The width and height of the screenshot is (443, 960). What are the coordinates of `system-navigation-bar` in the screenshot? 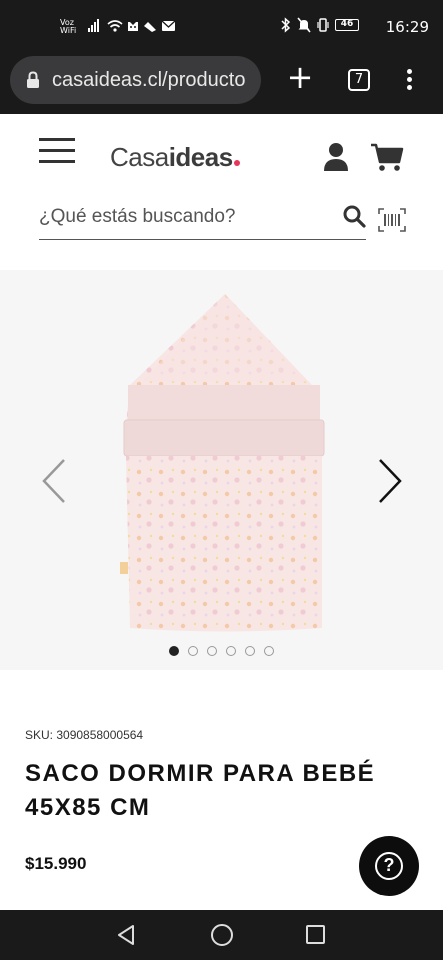 It's located at (221, 935).